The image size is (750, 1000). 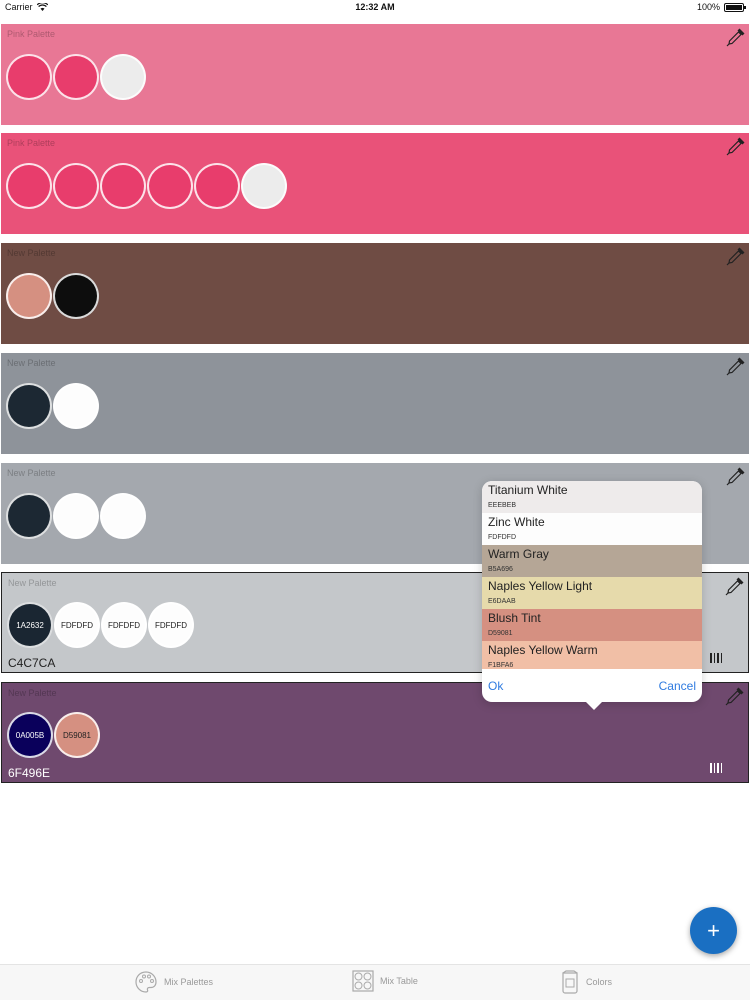 I want to click on color-option-code: B5A696, so click(x=500, y=569).